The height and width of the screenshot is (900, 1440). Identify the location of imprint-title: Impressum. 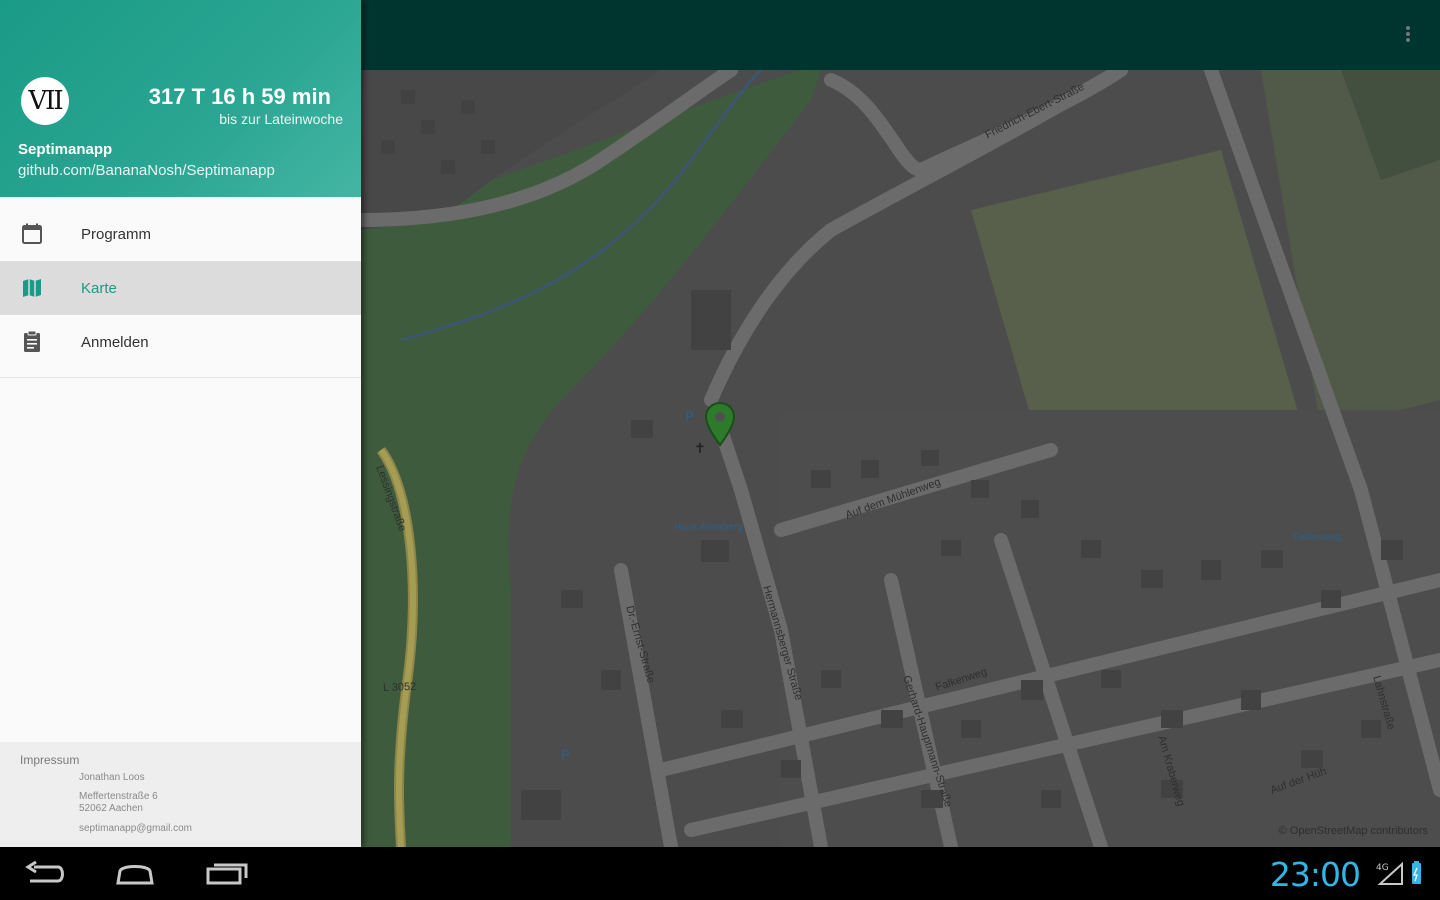
(50, 760).